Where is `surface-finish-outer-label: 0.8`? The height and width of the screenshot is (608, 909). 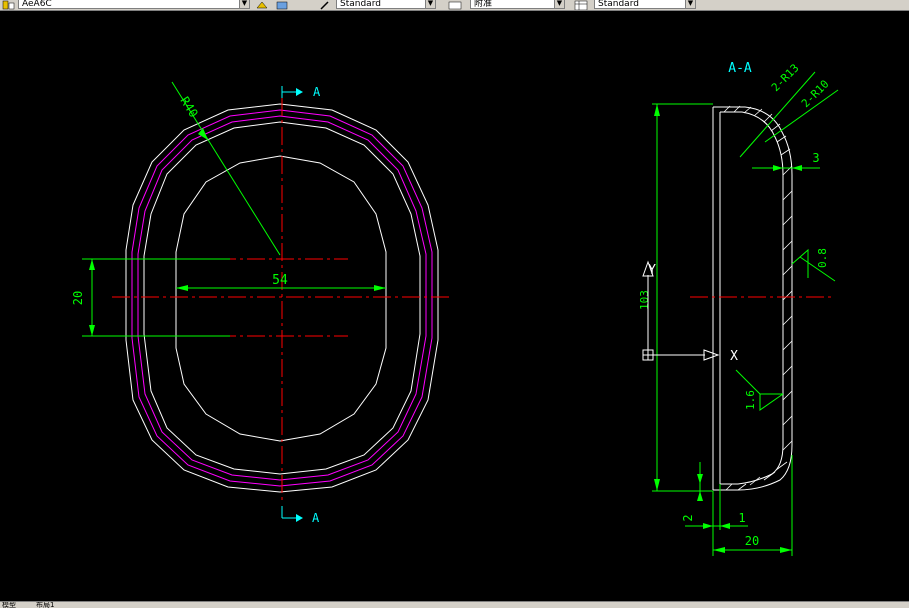
surface-finish-outer-label: 0.8 is located at coordinates (822, 258).